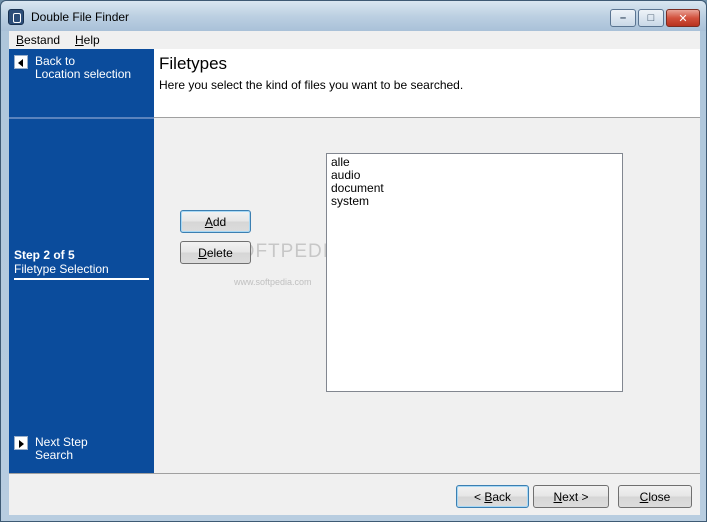 This screenshot has width=707, height=522. I want to click on next-button: Next >, so click(571, 496).